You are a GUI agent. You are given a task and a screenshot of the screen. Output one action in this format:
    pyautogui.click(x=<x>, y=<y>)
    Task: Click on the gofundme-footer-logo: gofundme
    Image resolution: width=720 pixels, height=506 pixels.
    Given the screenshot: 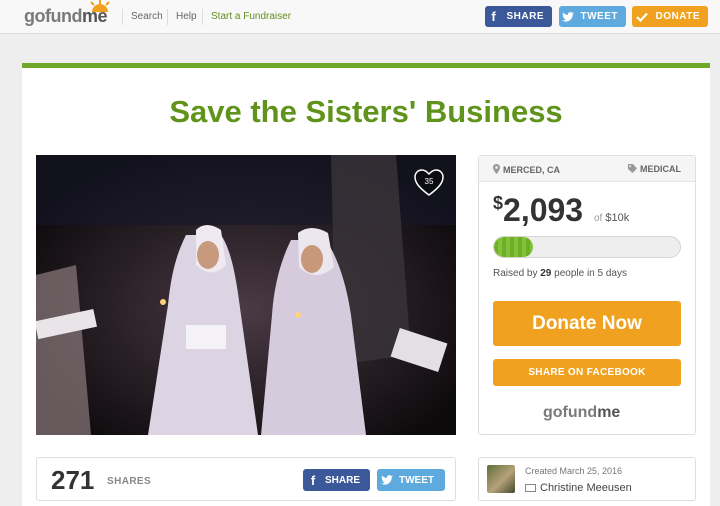 What is the action you would take?
    pyautogui.click(x=581, y=413)
    